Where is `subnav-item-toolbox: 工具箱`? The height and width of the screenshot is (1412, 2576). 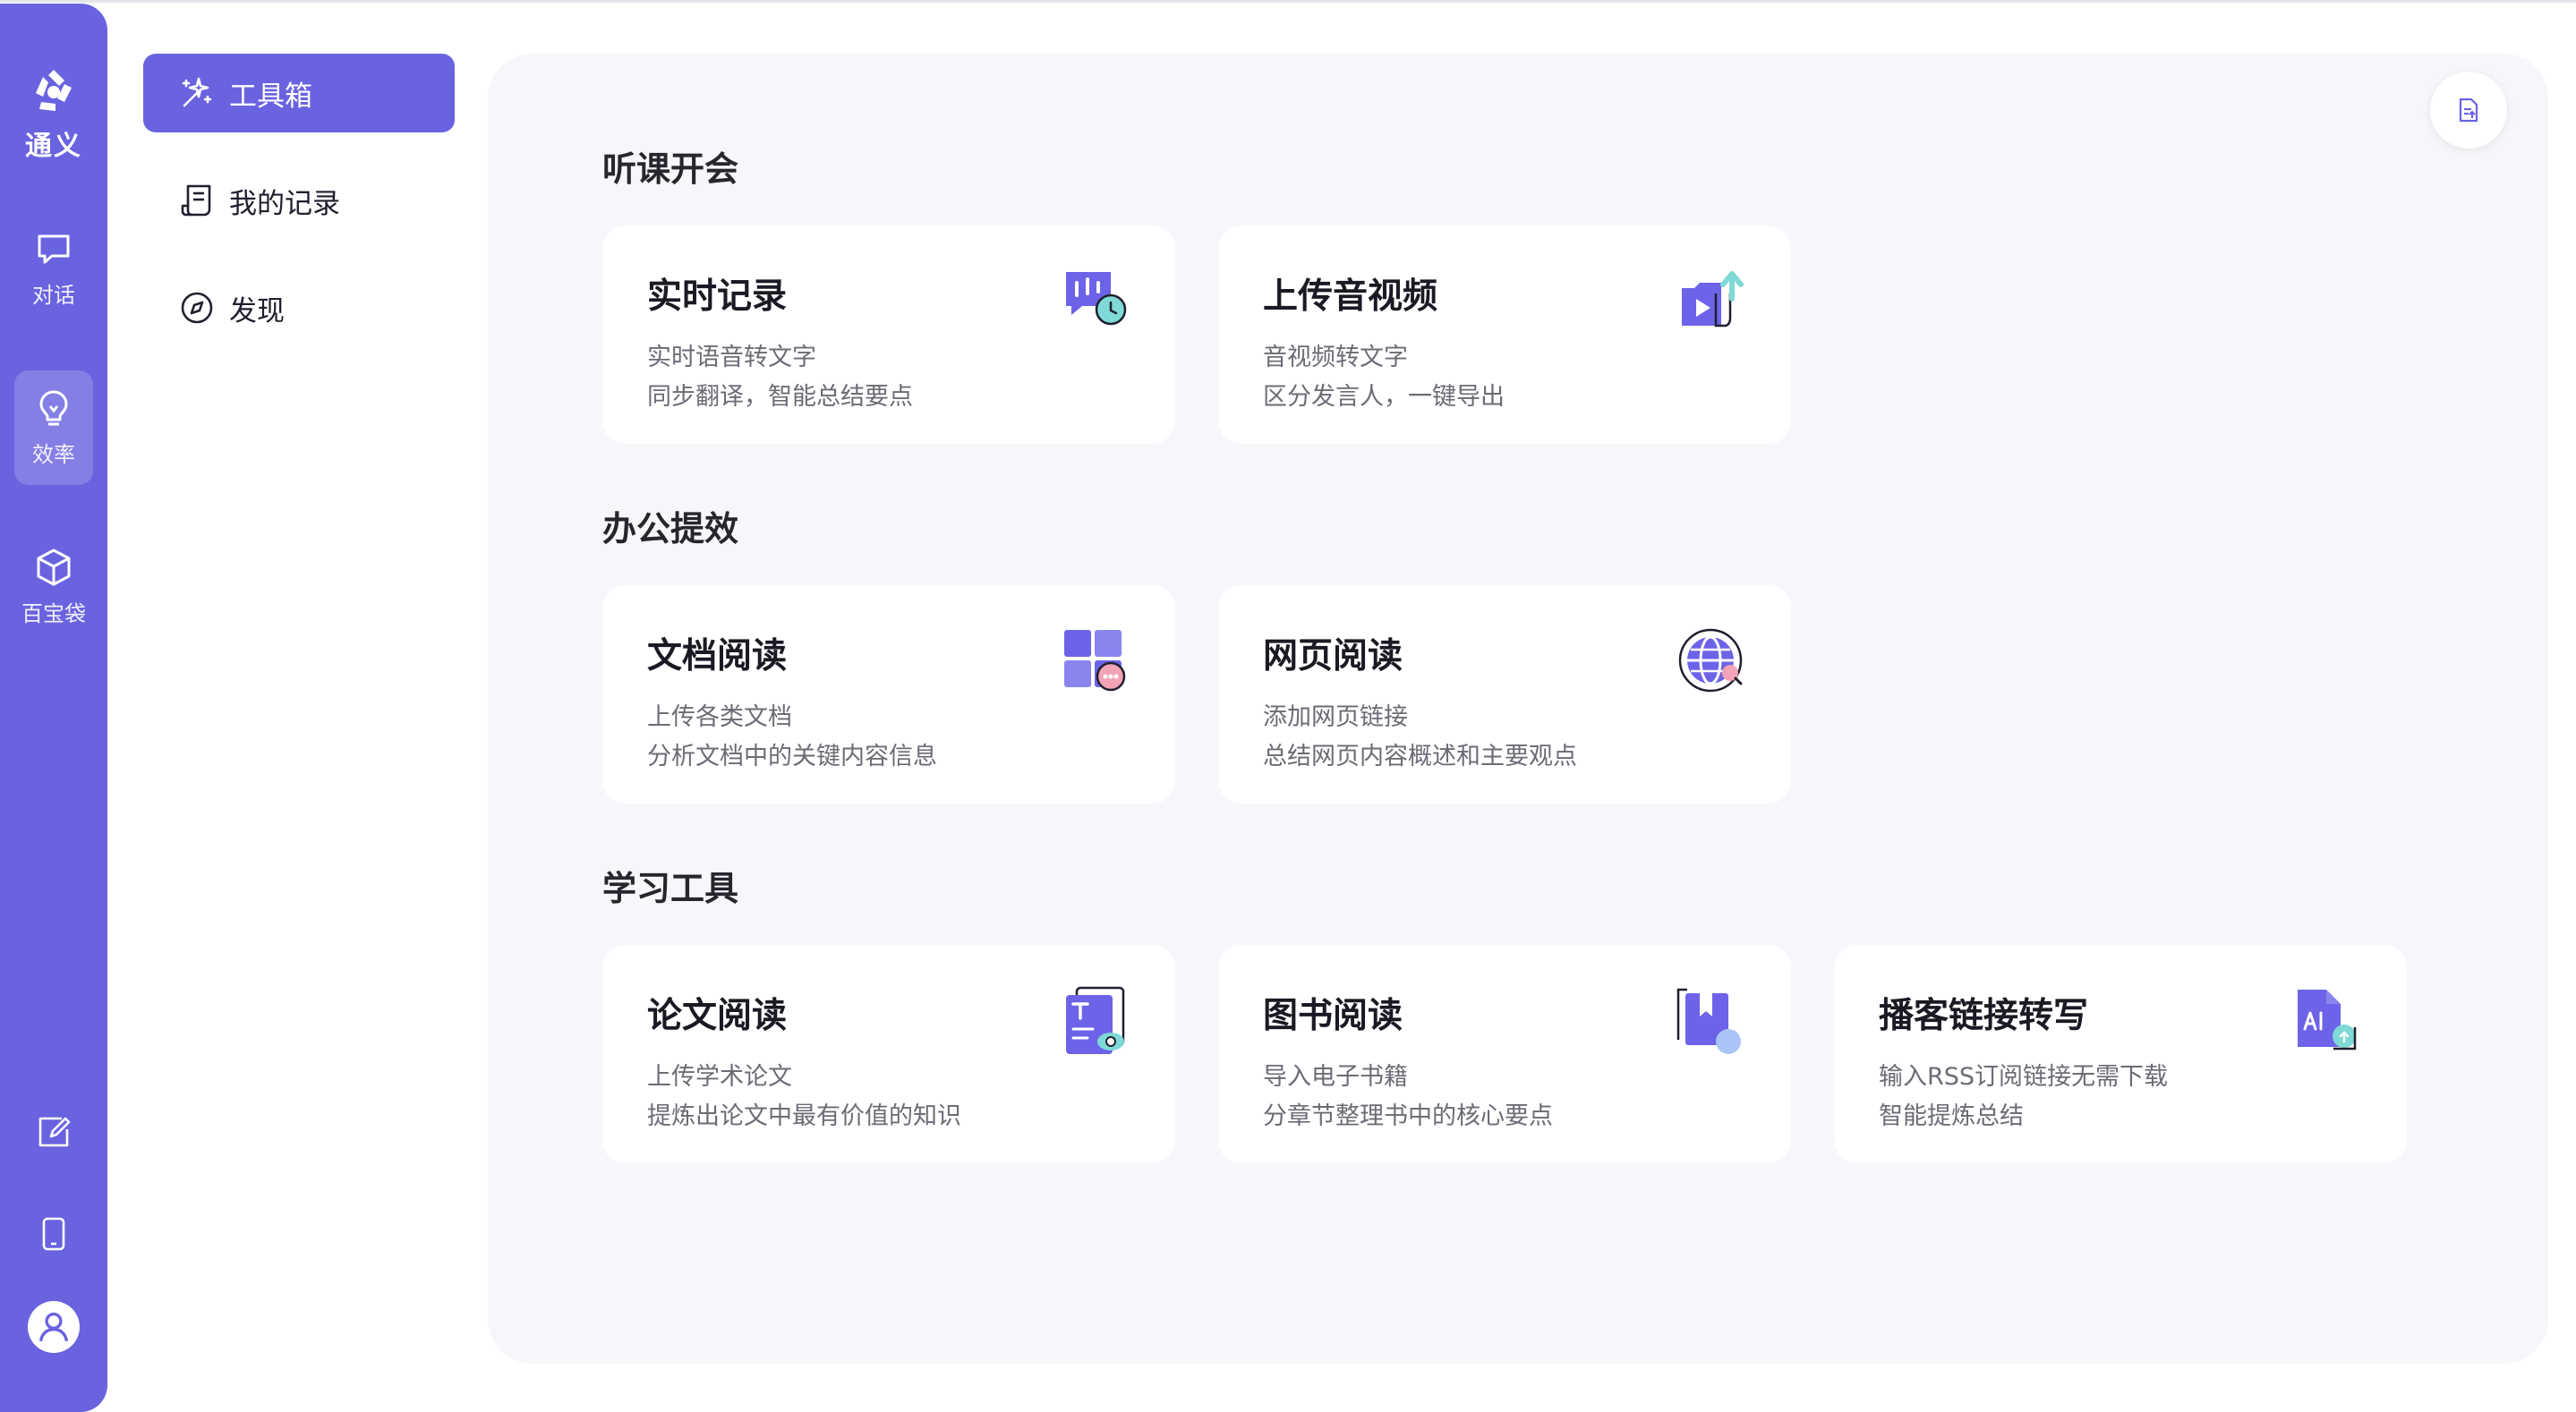
subnav-item-toolbox: 工具箱 is located at coordinates (299, 93).